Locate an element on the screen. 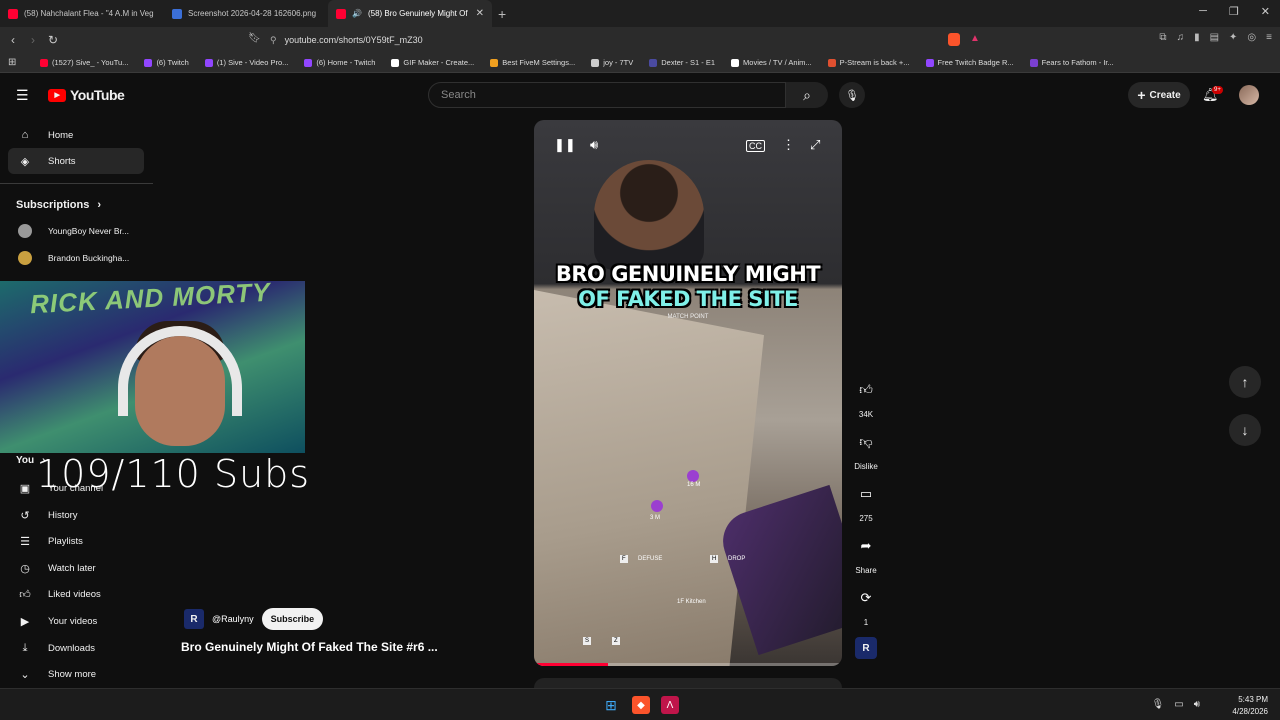 This screenshot has height=720, width=1280. close-window-icon: ✕ is located at coordinates (1265, 11).